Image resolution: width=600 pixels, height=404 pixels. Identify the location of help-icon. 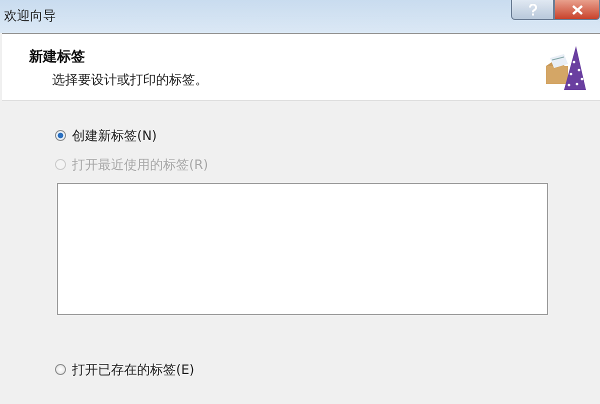
(533, 10).